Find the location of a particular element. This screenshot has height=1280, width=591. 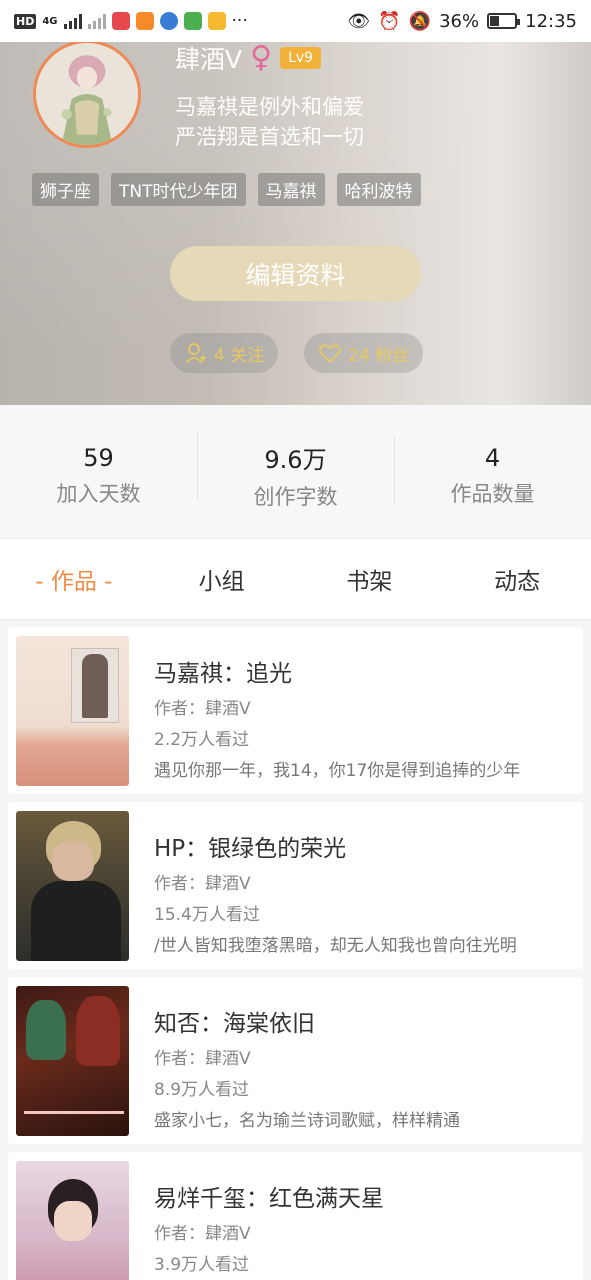

stat-value: 4 is located at coordinates (492, 457).